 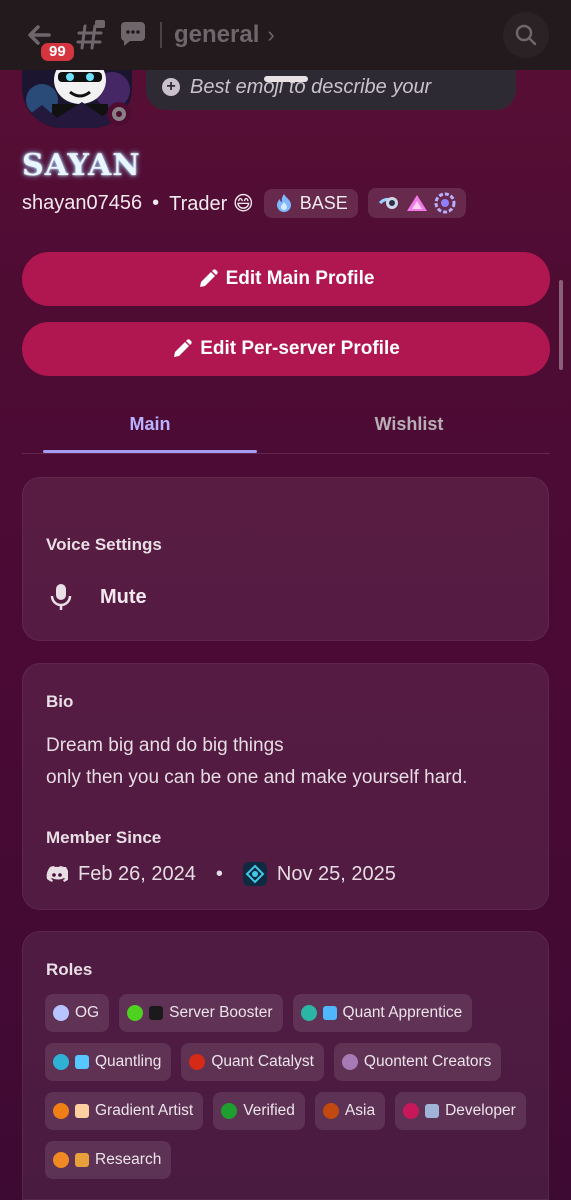 I want to click on edit-server-profile-label: Edit Per-server Profile, so click(x=300, y=348).